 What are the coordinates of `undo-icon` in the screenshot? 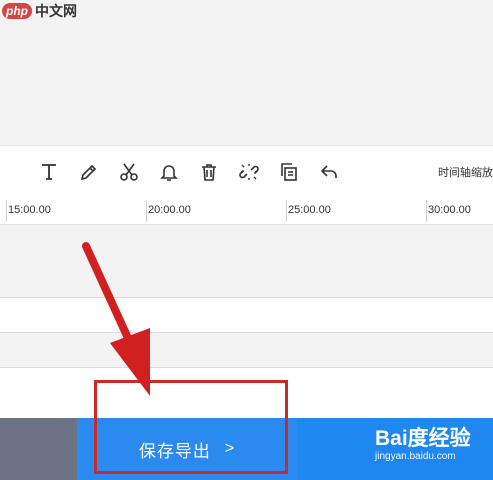 It's located at (328, 171).